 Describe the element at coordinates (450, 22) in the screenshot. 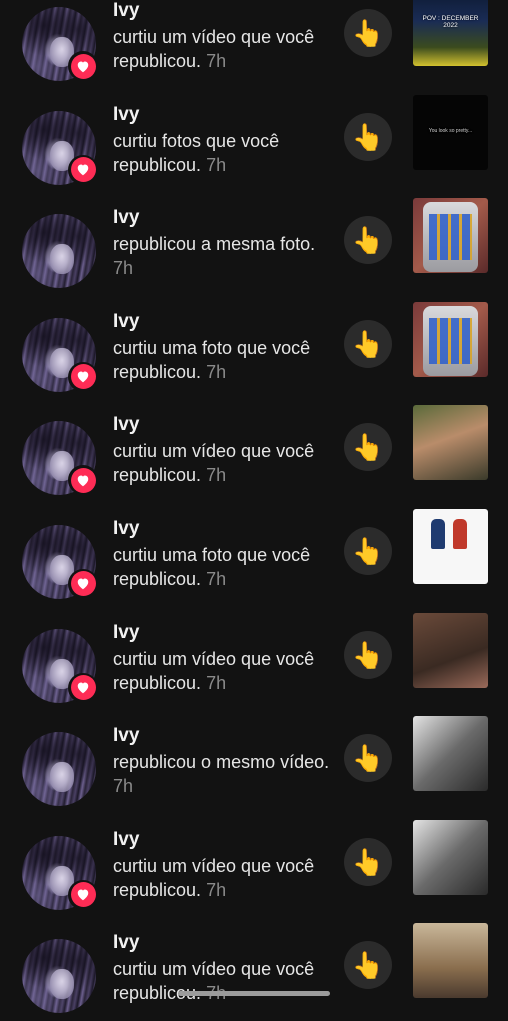

I see `thumbnail-caption: POV : DECEMBER 2022` at that location.